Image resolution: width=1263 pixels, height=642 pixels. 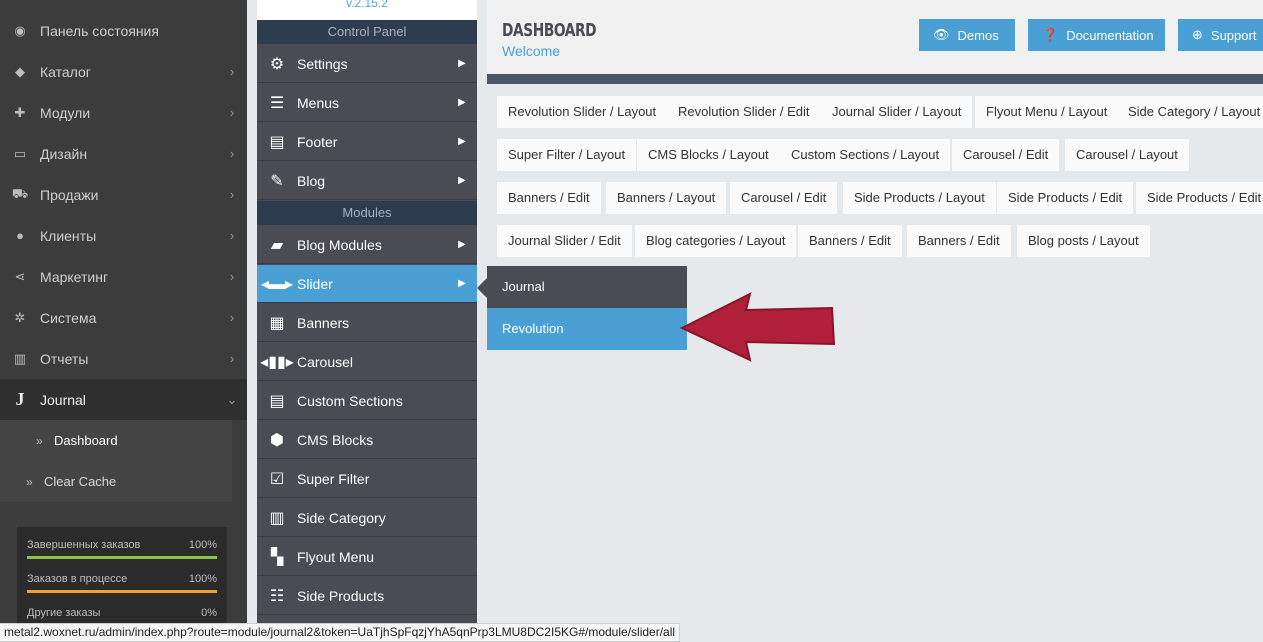 I want to click on caret-right-icon: ▶, so click(x=462, y=283).